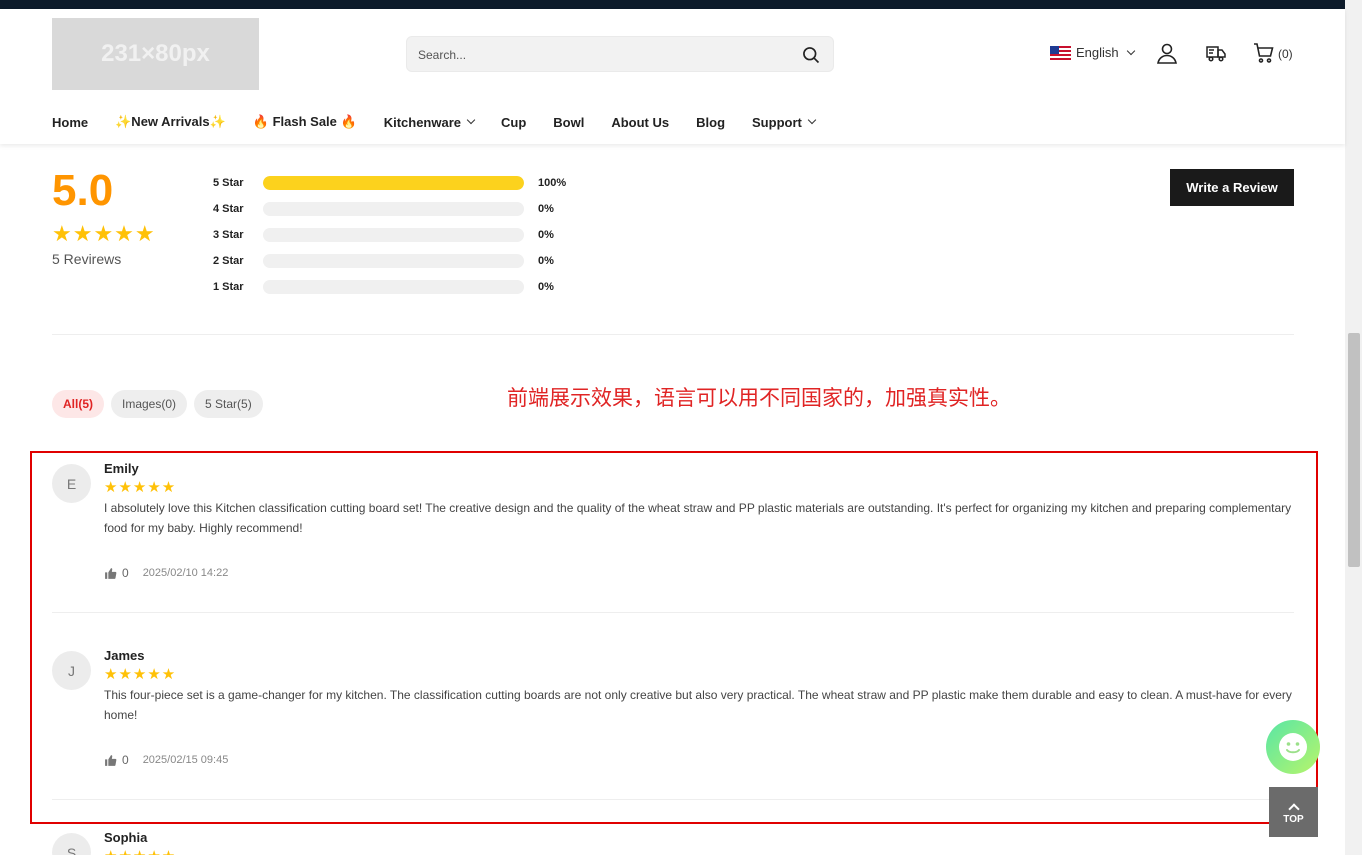 Image resolution: width=1362 pixels, height=855 pixels. I want to click on review-filters: All(5) Images(0) 5 Star(5), so click(157, 404).